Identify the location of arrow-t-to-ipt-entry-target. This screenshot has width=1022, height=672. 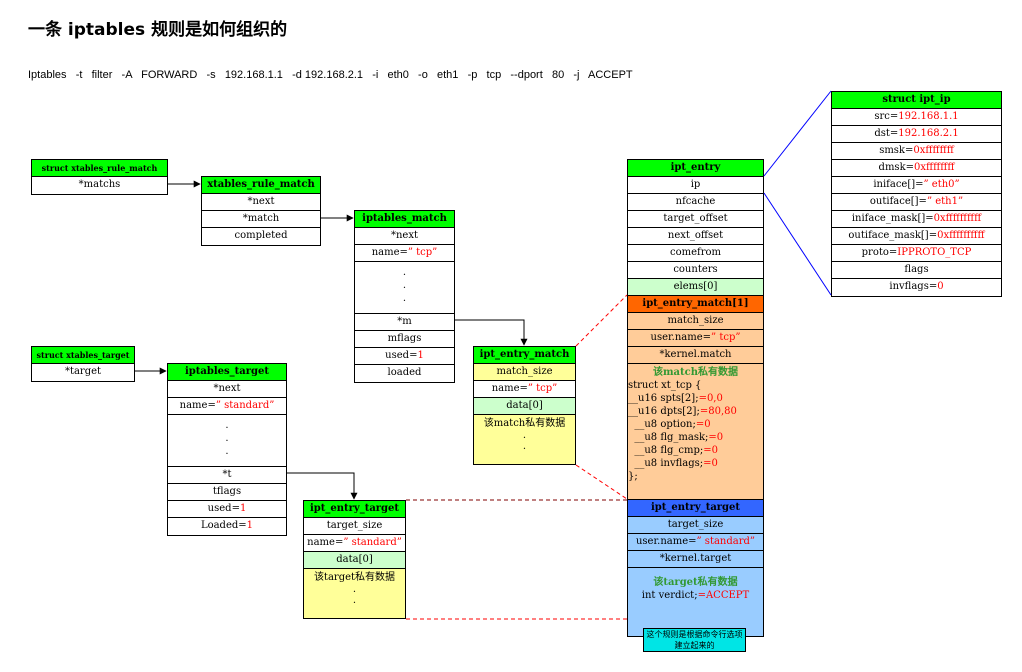
(322, 486).